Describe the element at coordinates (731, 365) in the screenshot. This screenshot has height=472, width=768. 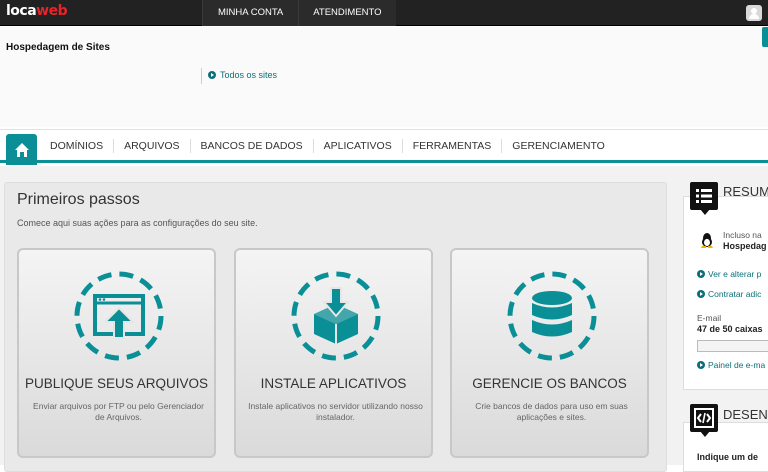
I see `painel-email-link: Painel de e-ma` at that location.